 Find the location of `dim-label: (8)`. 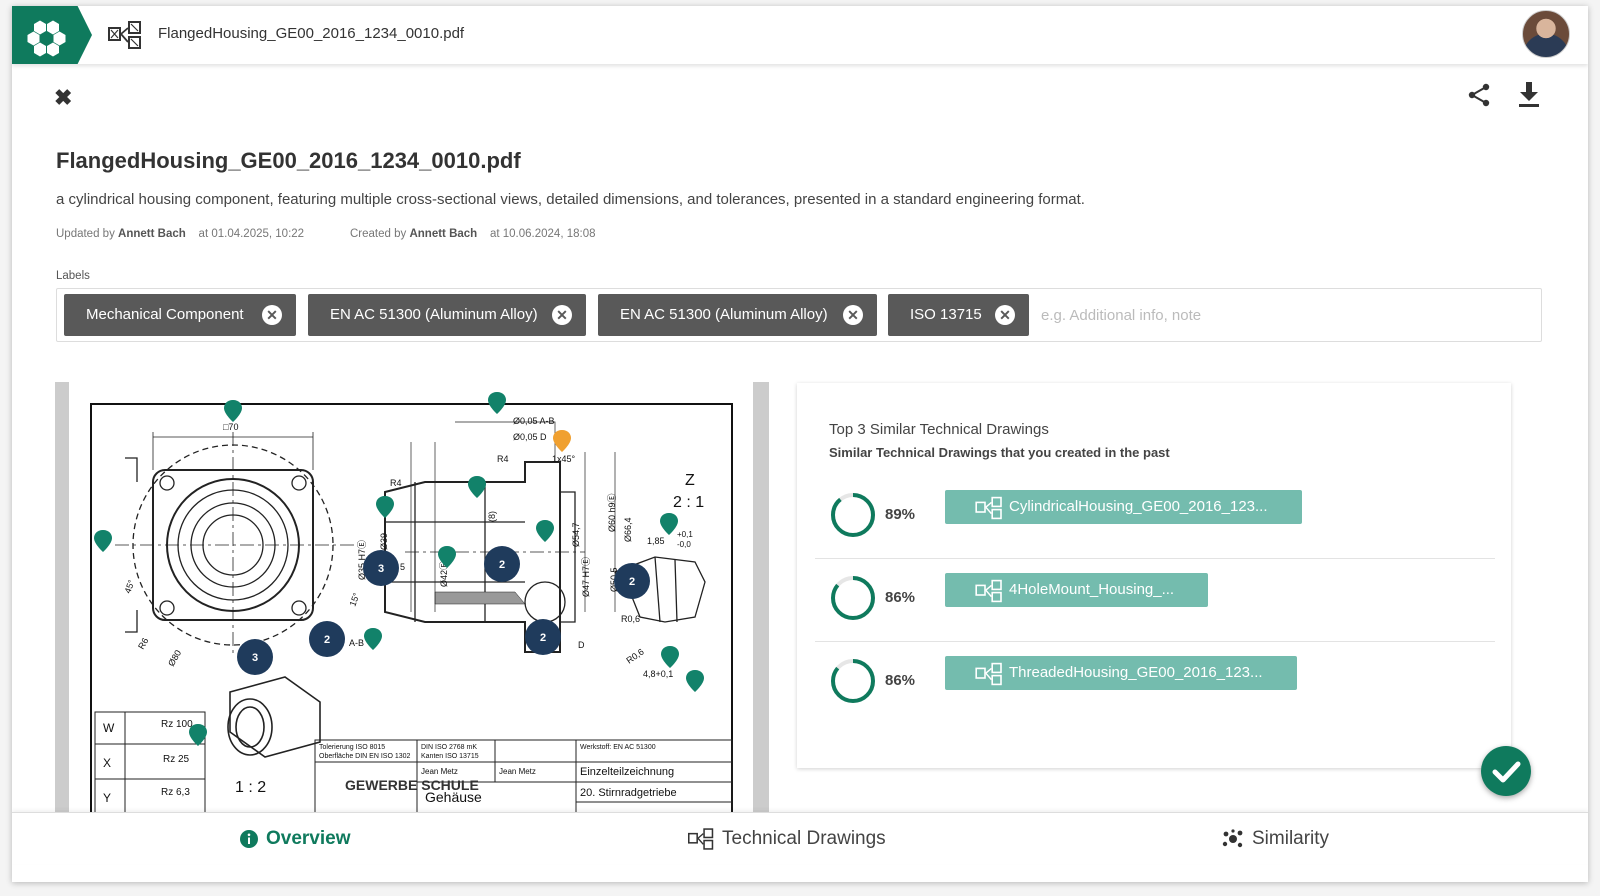

dim-label: (8) is located at coordinates (492, 516).